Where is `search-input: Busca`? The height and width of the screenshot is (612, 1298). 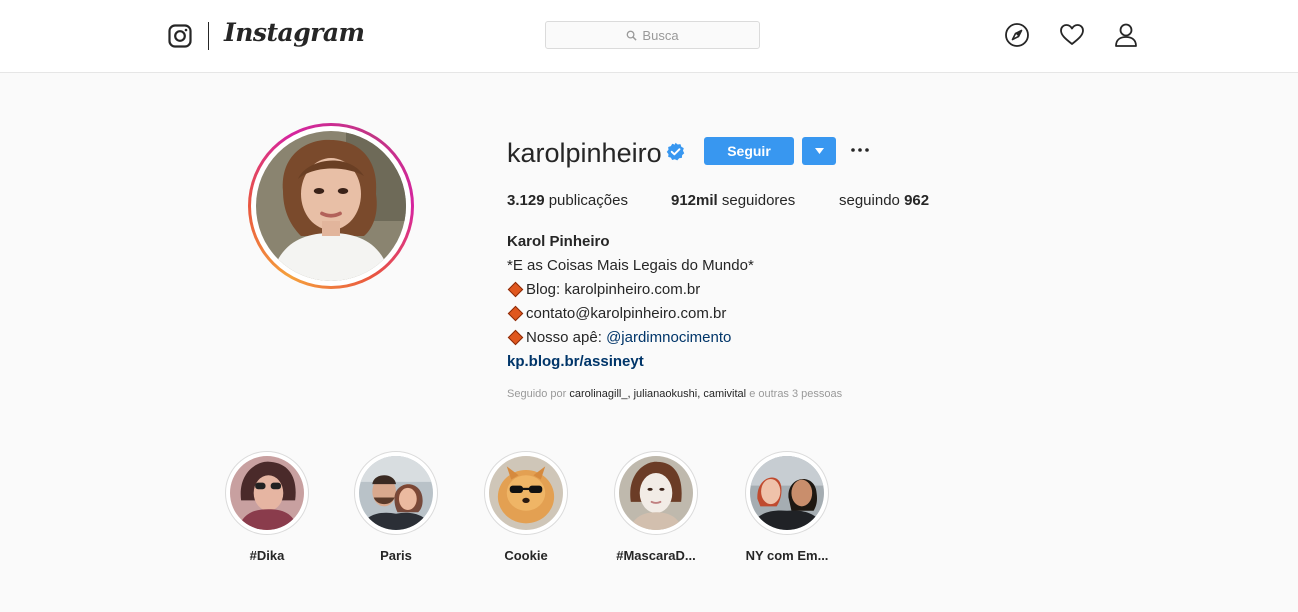 search-input: Busca is located at coordinates (652, 35).